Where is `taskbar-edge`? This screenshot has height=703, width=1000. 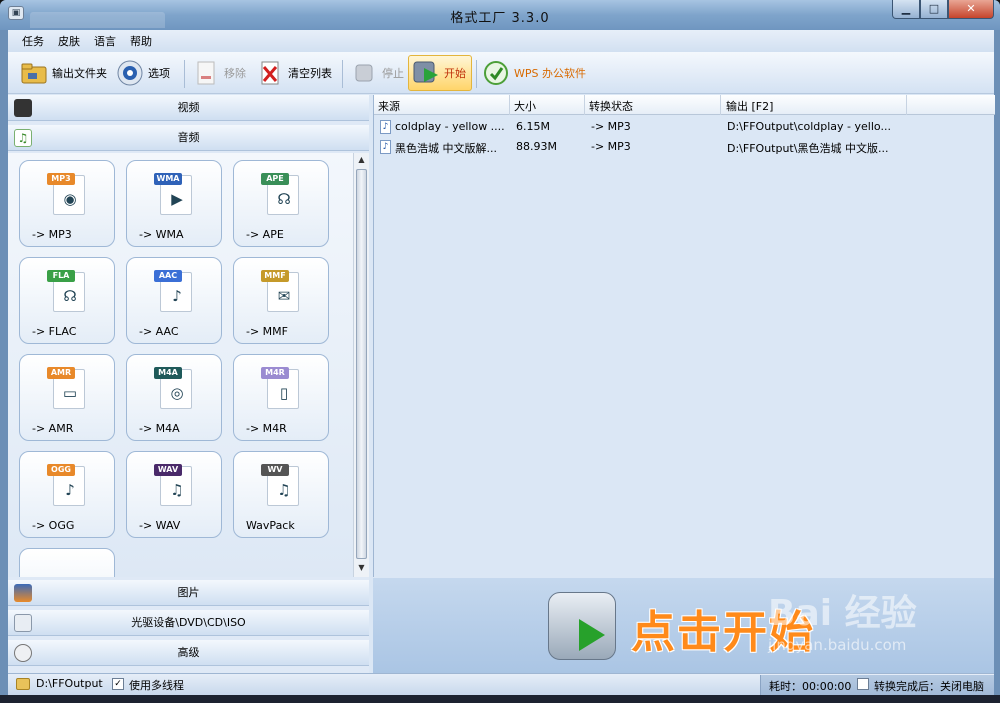 taskbar-edge is located at coordinates (500, 699).